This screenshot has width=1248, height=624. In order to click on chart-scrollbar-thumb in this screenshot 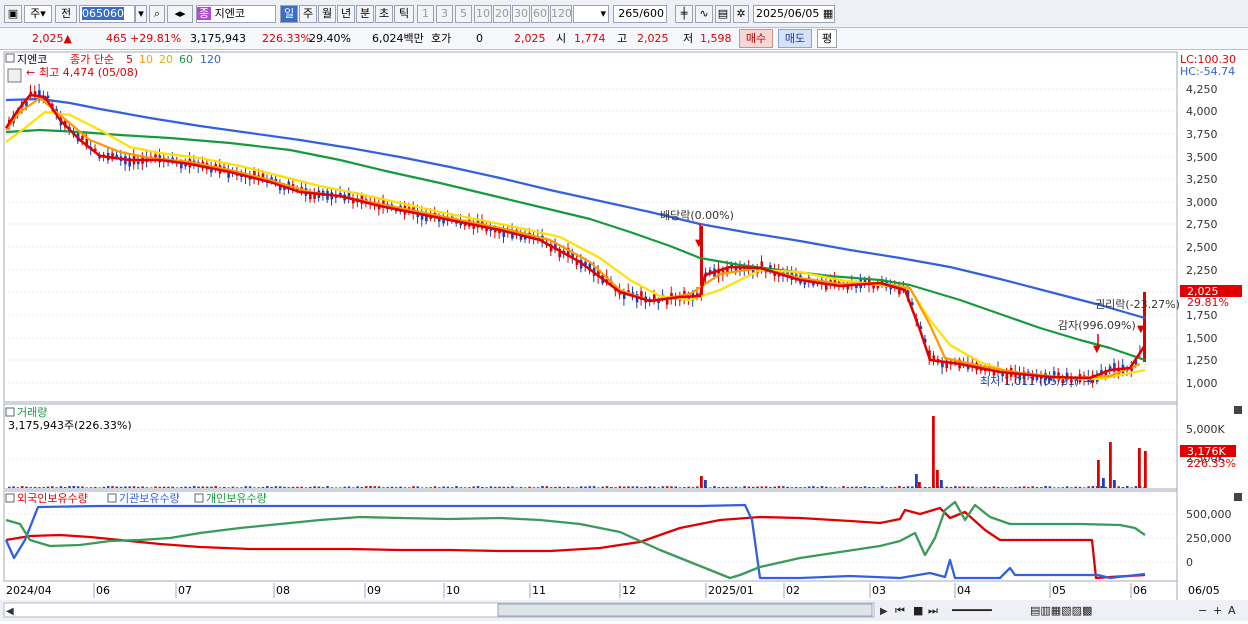, I will do `click(685, 610)`.